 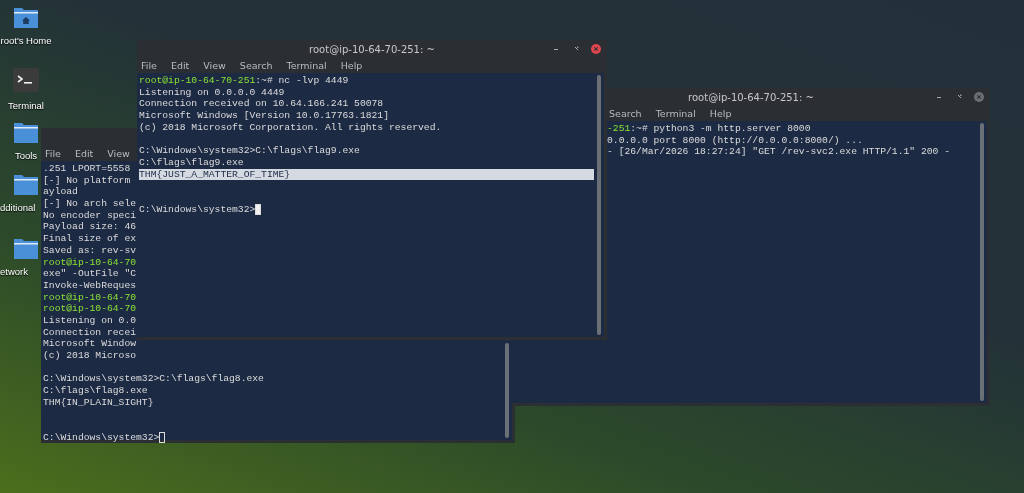 I want to click on terminal-line: Listening on 0.0.0.0 4449, so click(x=212, y=92).